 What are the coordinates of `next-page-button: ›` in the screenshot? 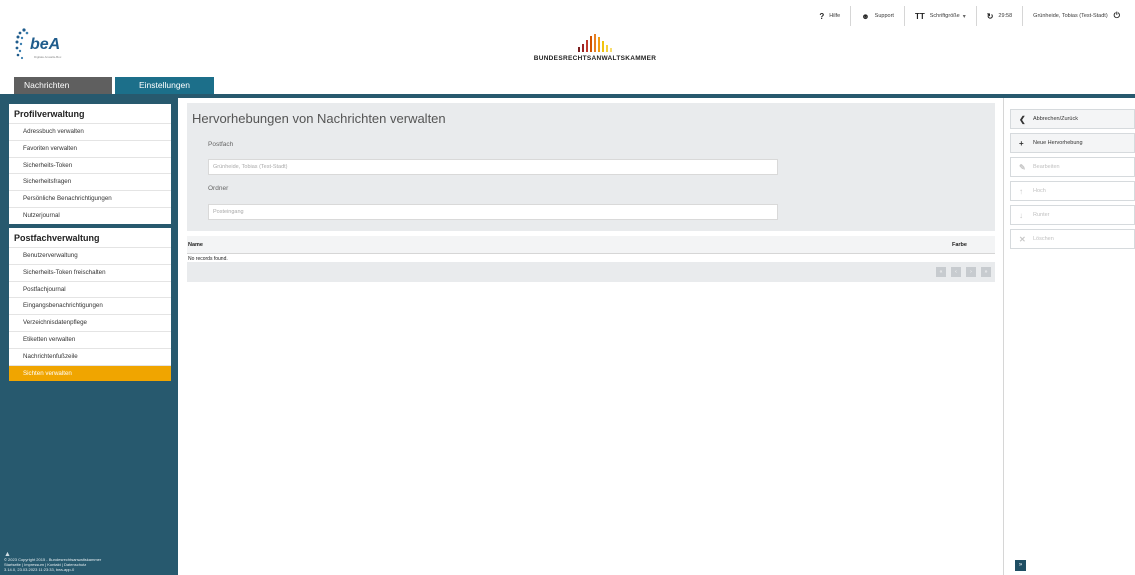 It's located at (971, 272).